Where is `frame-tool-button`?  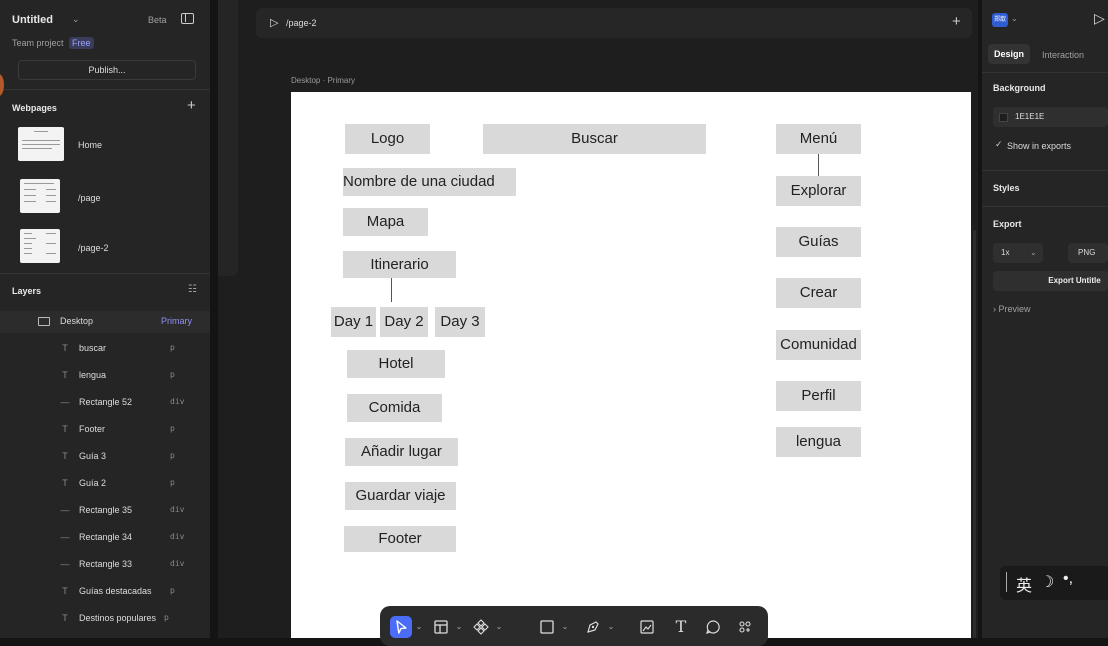 frame-tool-button is located at coordinates (441, 627).